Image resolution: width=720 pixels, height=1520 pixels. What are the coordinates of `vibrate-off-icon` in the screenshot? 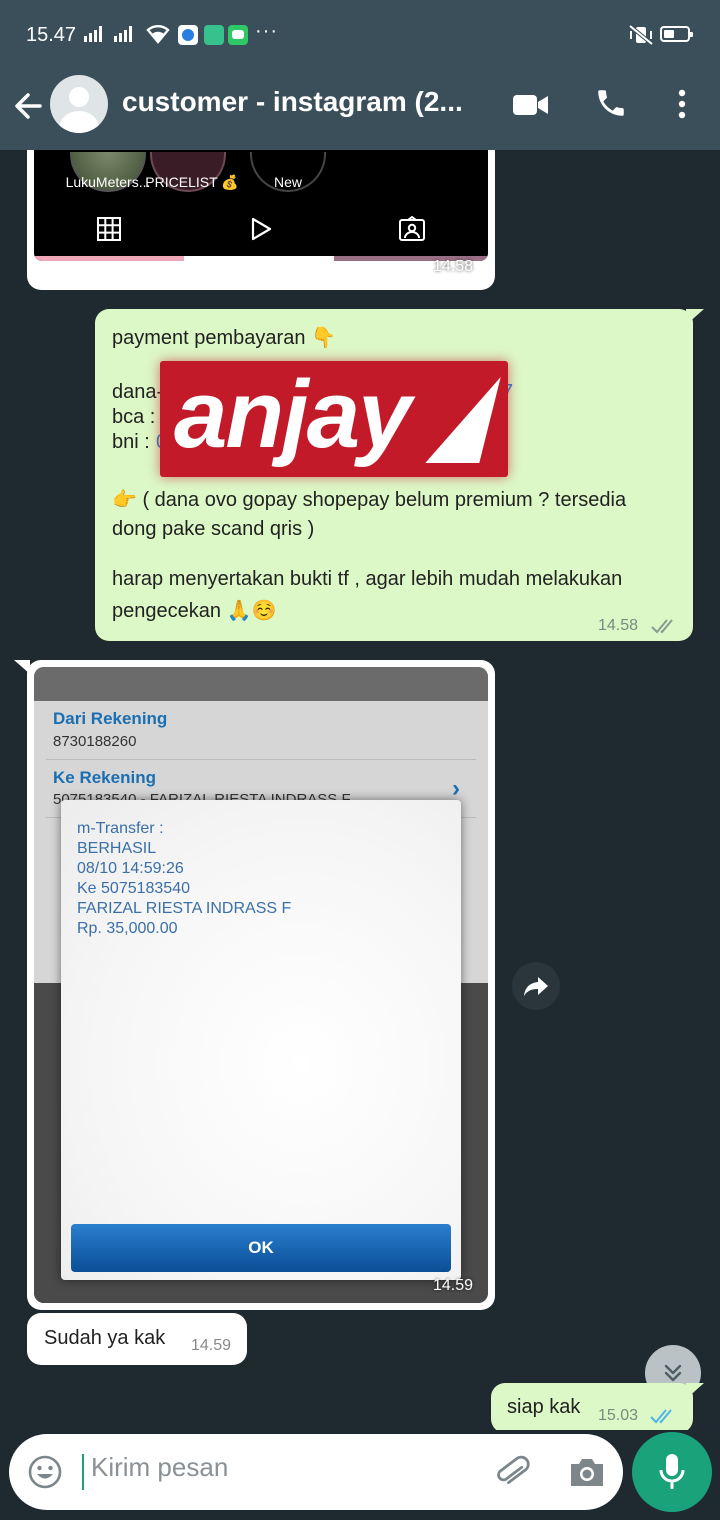 It's located at (641, 35).